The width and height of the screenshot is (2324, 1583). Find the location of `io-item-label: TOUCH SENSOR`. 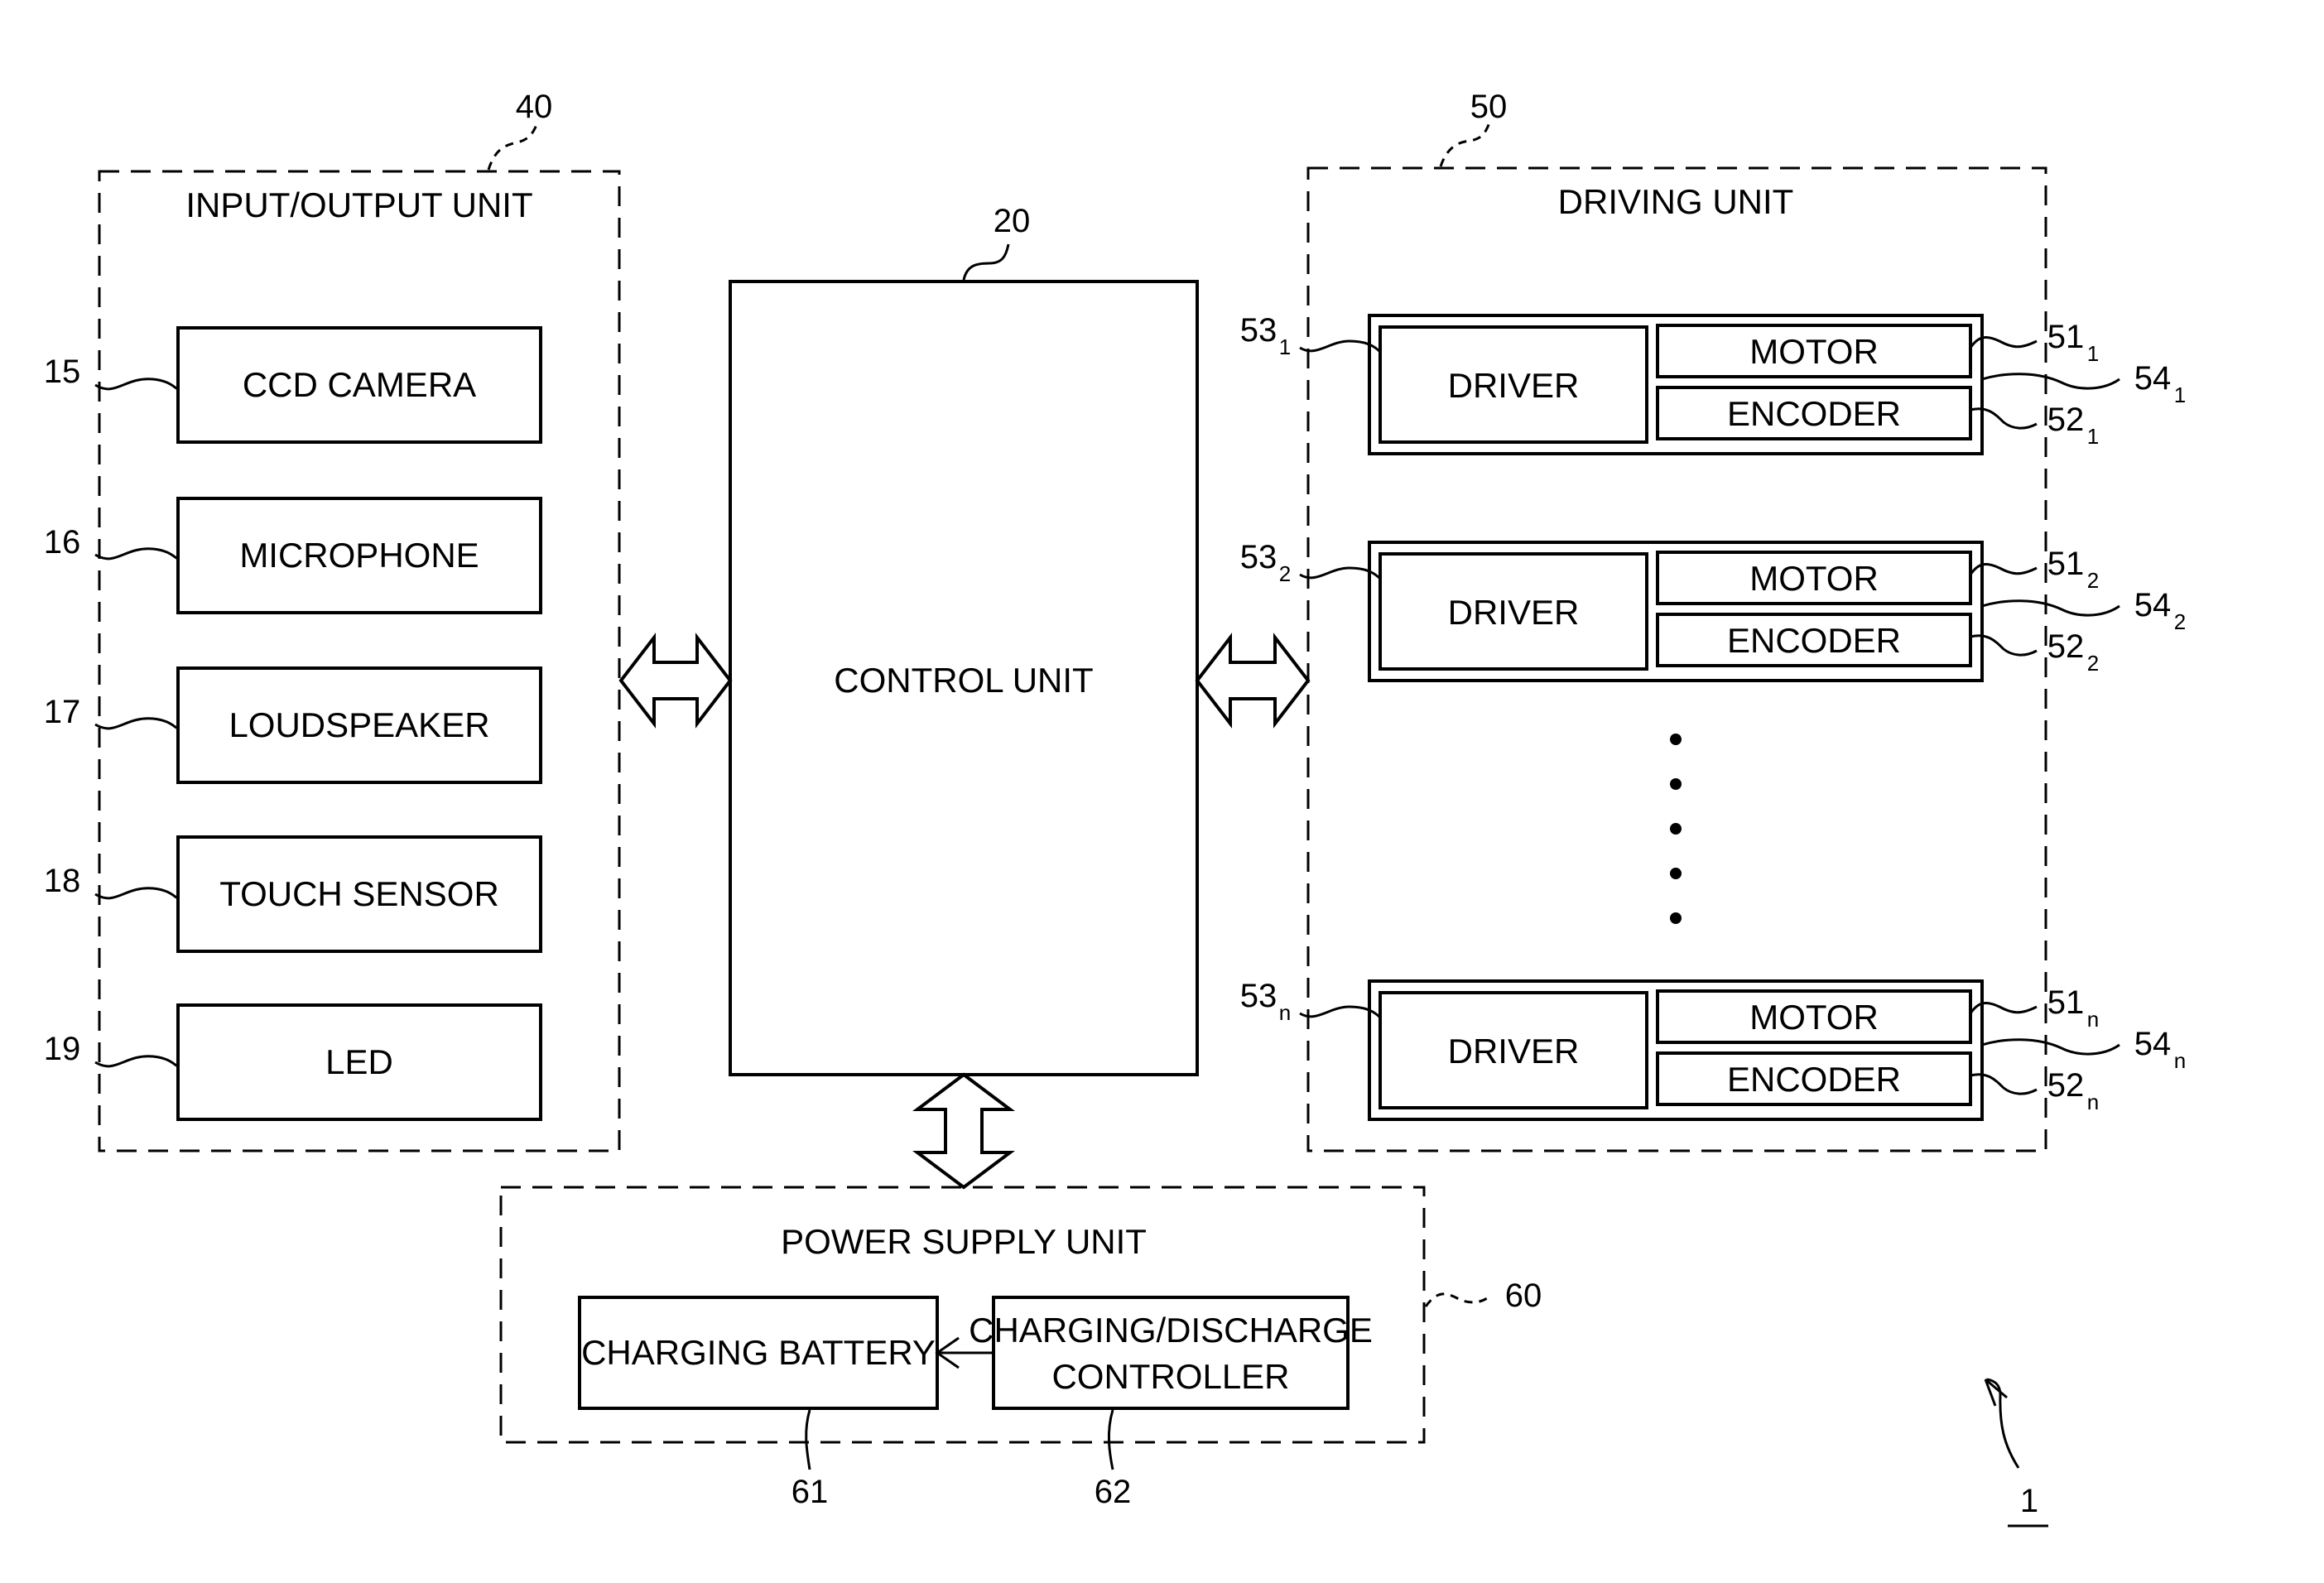

io-item-label: TOUCH SENSOR is located at coordinates (359, 894).